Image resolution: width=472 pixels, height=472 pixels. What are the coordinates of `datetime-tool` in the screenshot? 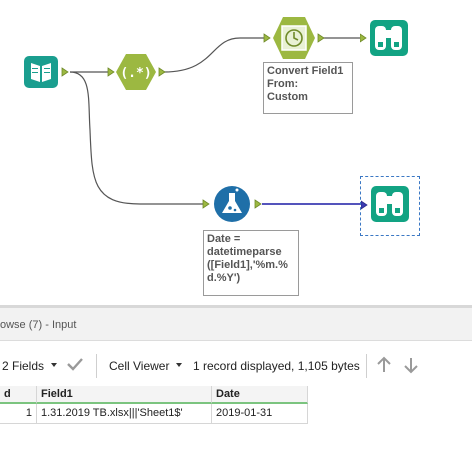 It's located at (294, 38).